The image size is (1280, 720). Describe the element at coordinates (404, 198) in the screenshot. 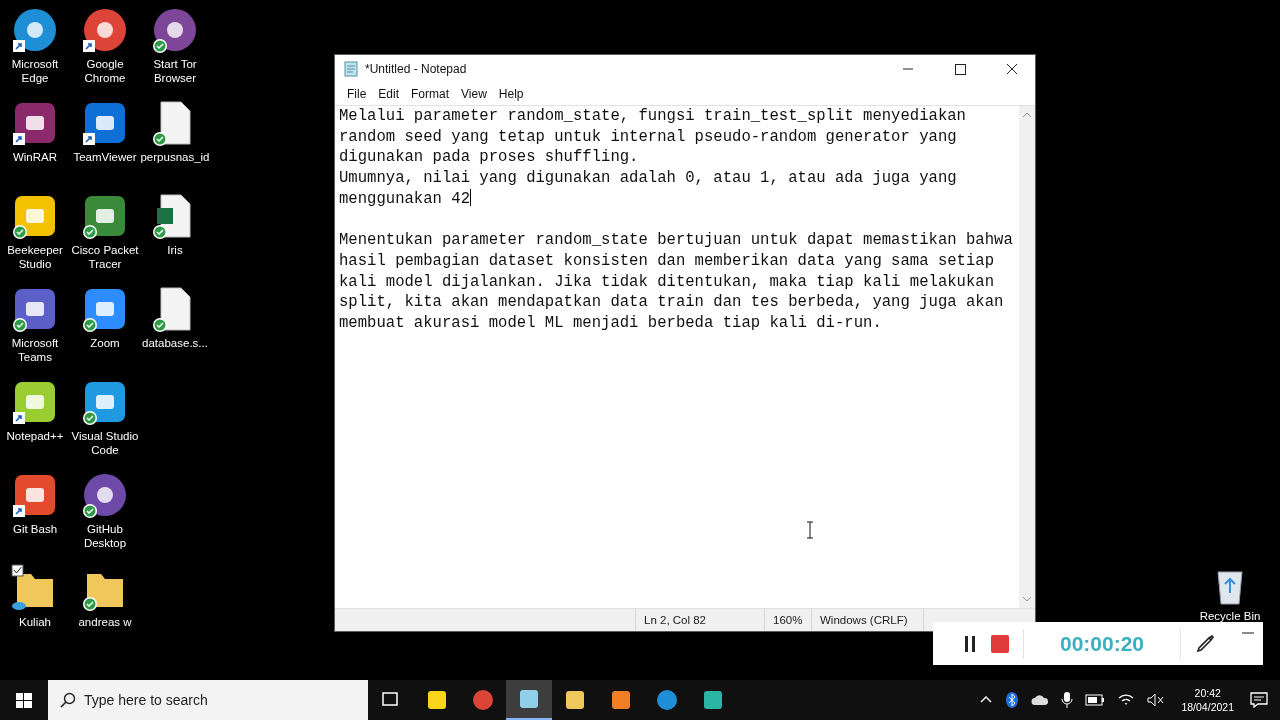

I see `text-line: menggunakan 42` at that location.